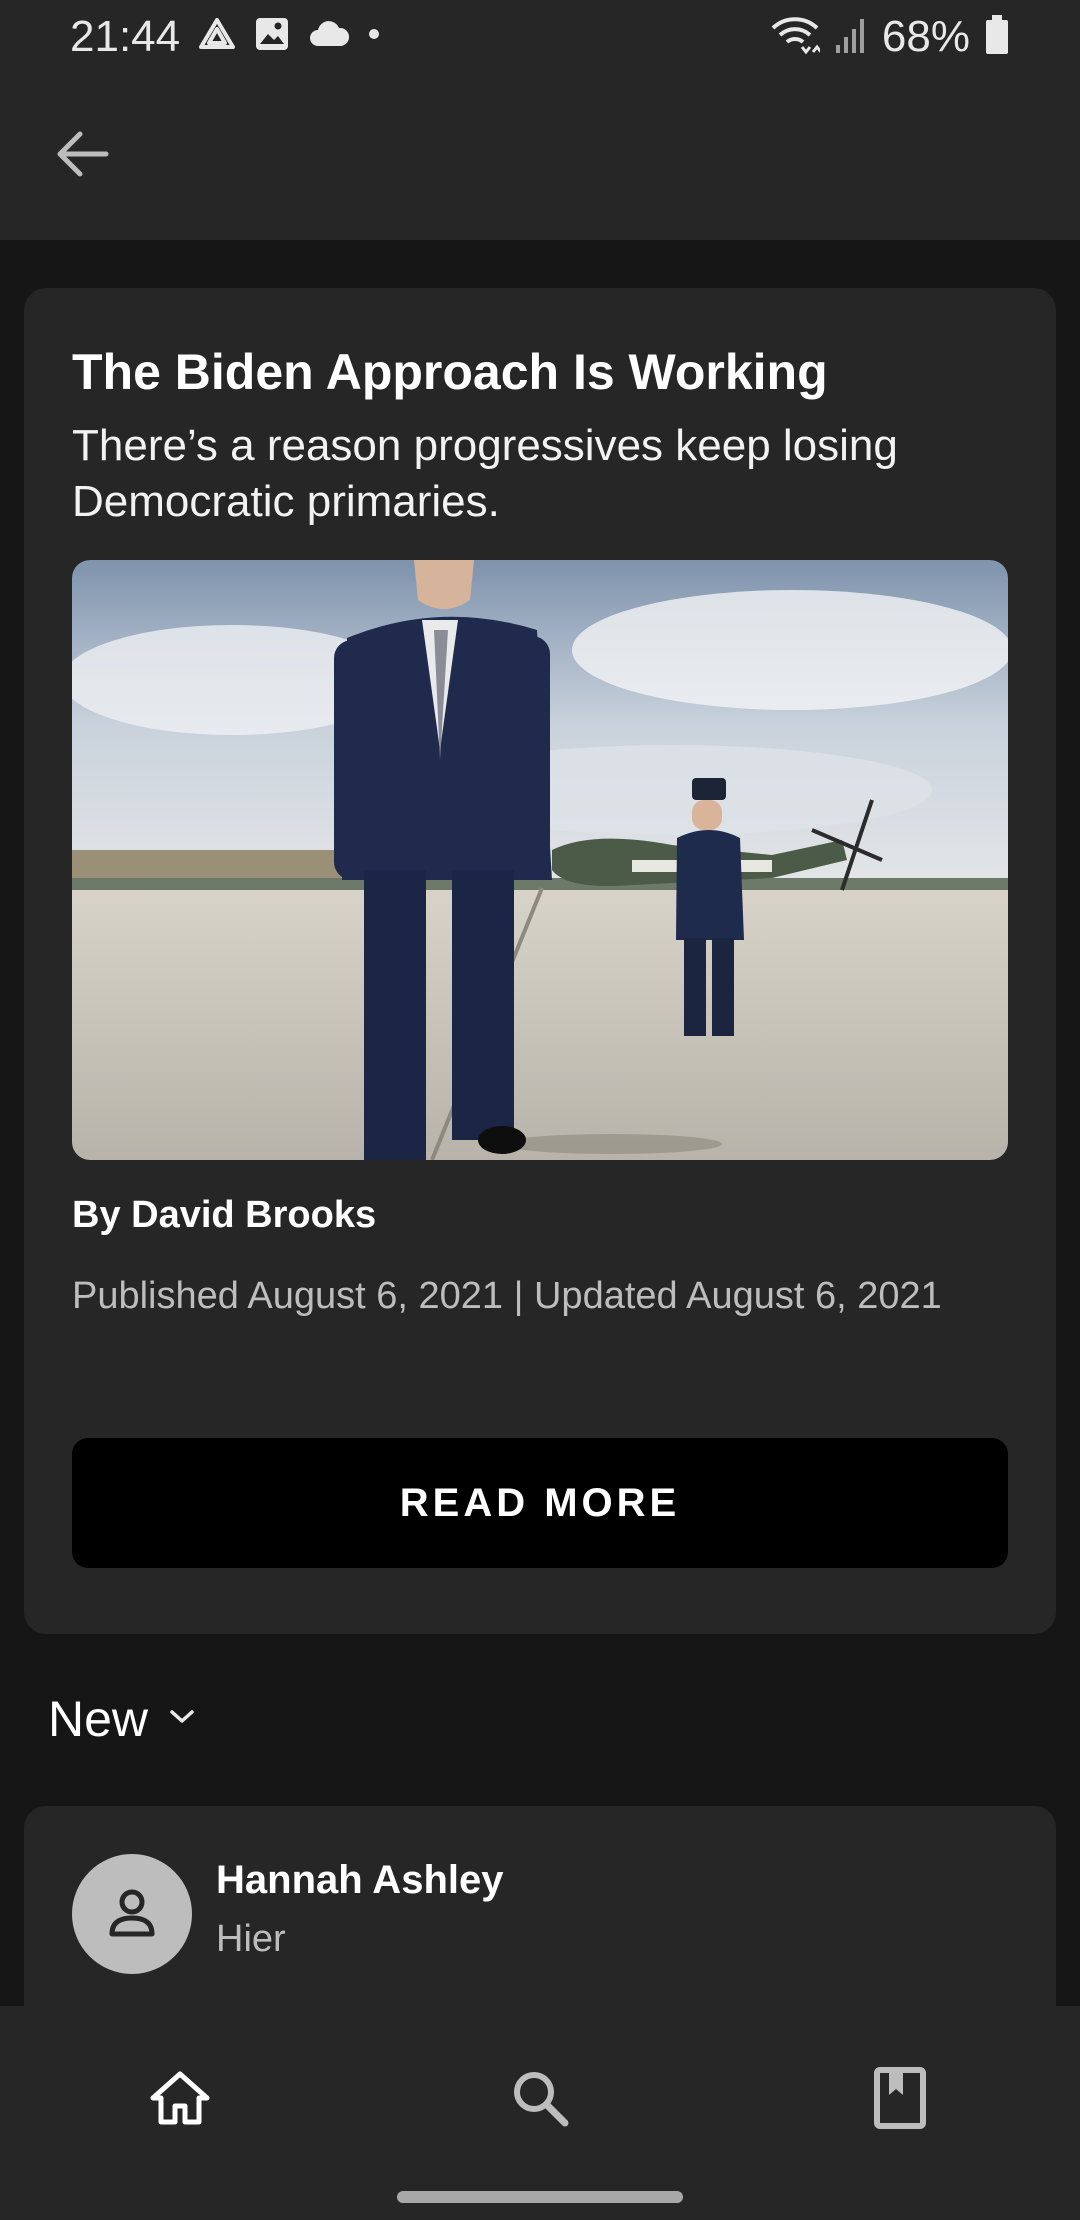 This screenshot has height=2220, width=1080. Describe the element at coordinates (540, 39) in the screenshot. I see `status-bar: 21:44 68%` at that location.